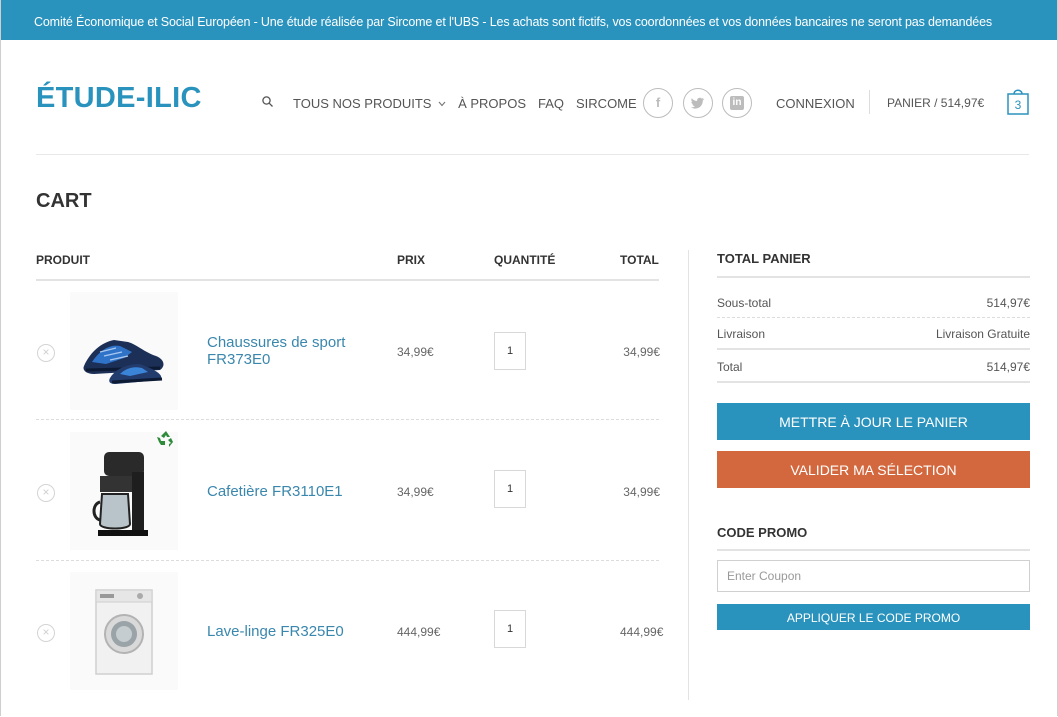 The width and height of the screenshot is (1058, 717). Describe the element at coordinates (64, 201) in the screenshot. I see `page-title: CART` at that location.